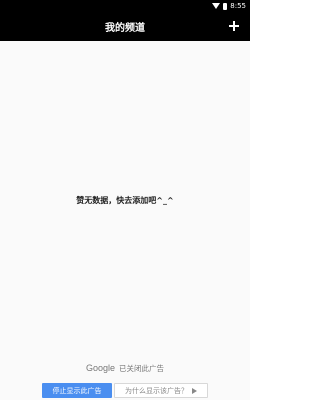  I want to click on status-bar: 8:55, so click(125, 6).